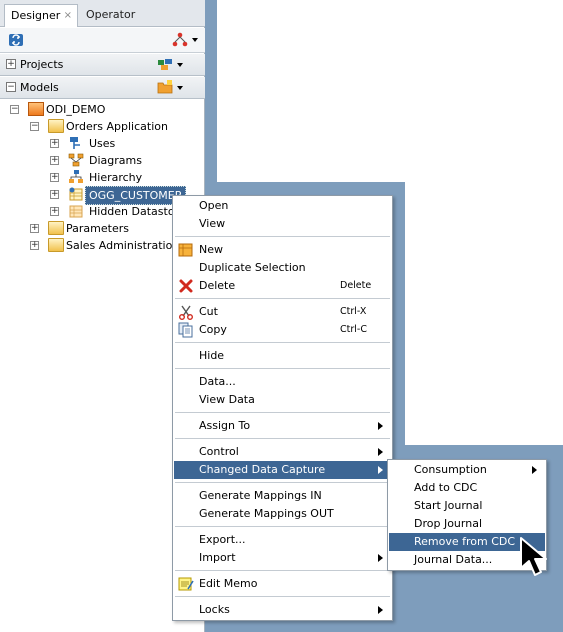 The image size is (563, 632). What do you see at coordinates (185, 250) in the screenshot?
I see `new-icon` at bounding box center [185, 250].